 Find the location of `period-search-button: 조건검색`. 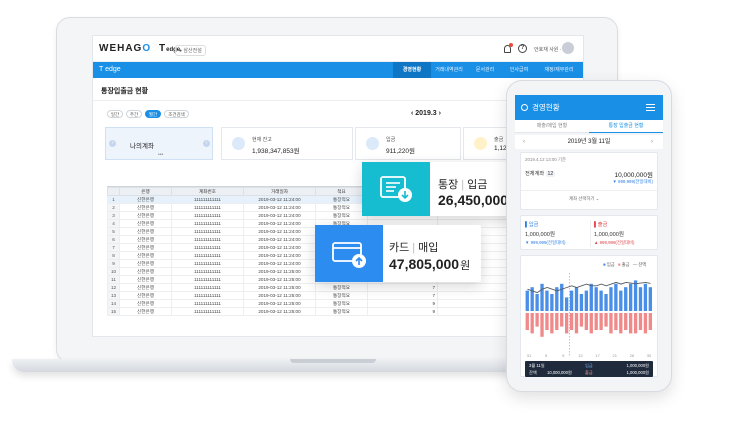

period-search-button: 조건검색 is located at coordinates (176, 114).